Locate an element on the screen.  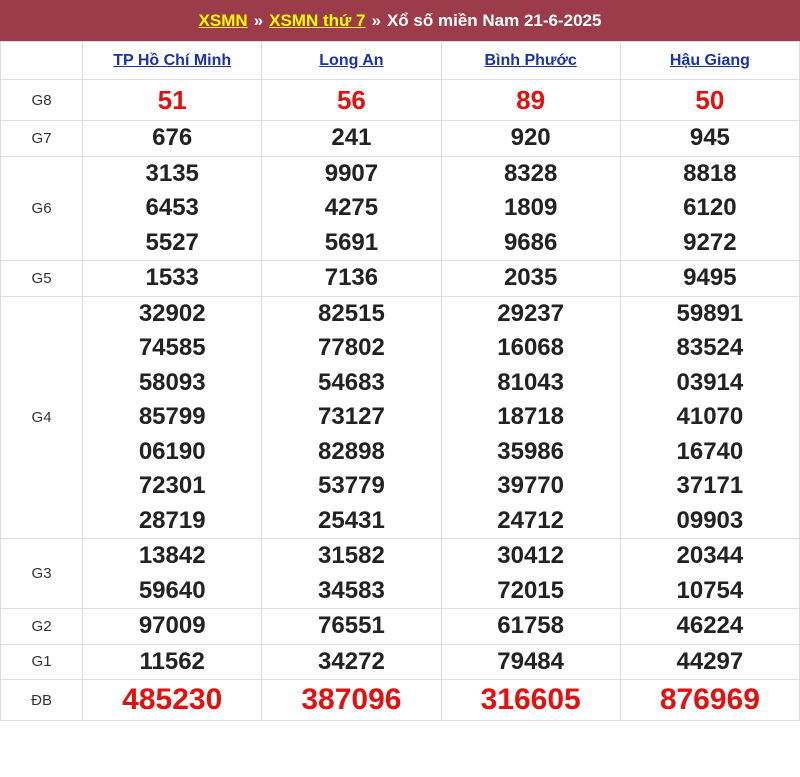
lottery-number: 31582 is located at coordinates (351, 555).